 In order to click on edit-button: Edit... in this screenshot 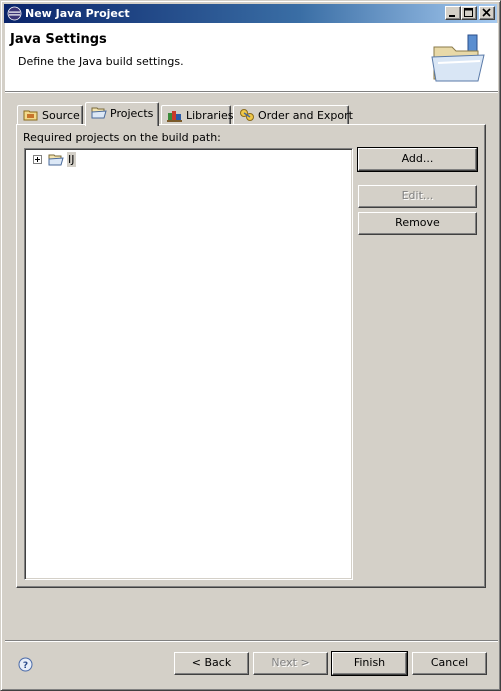, I will do `click(417, 196)`.